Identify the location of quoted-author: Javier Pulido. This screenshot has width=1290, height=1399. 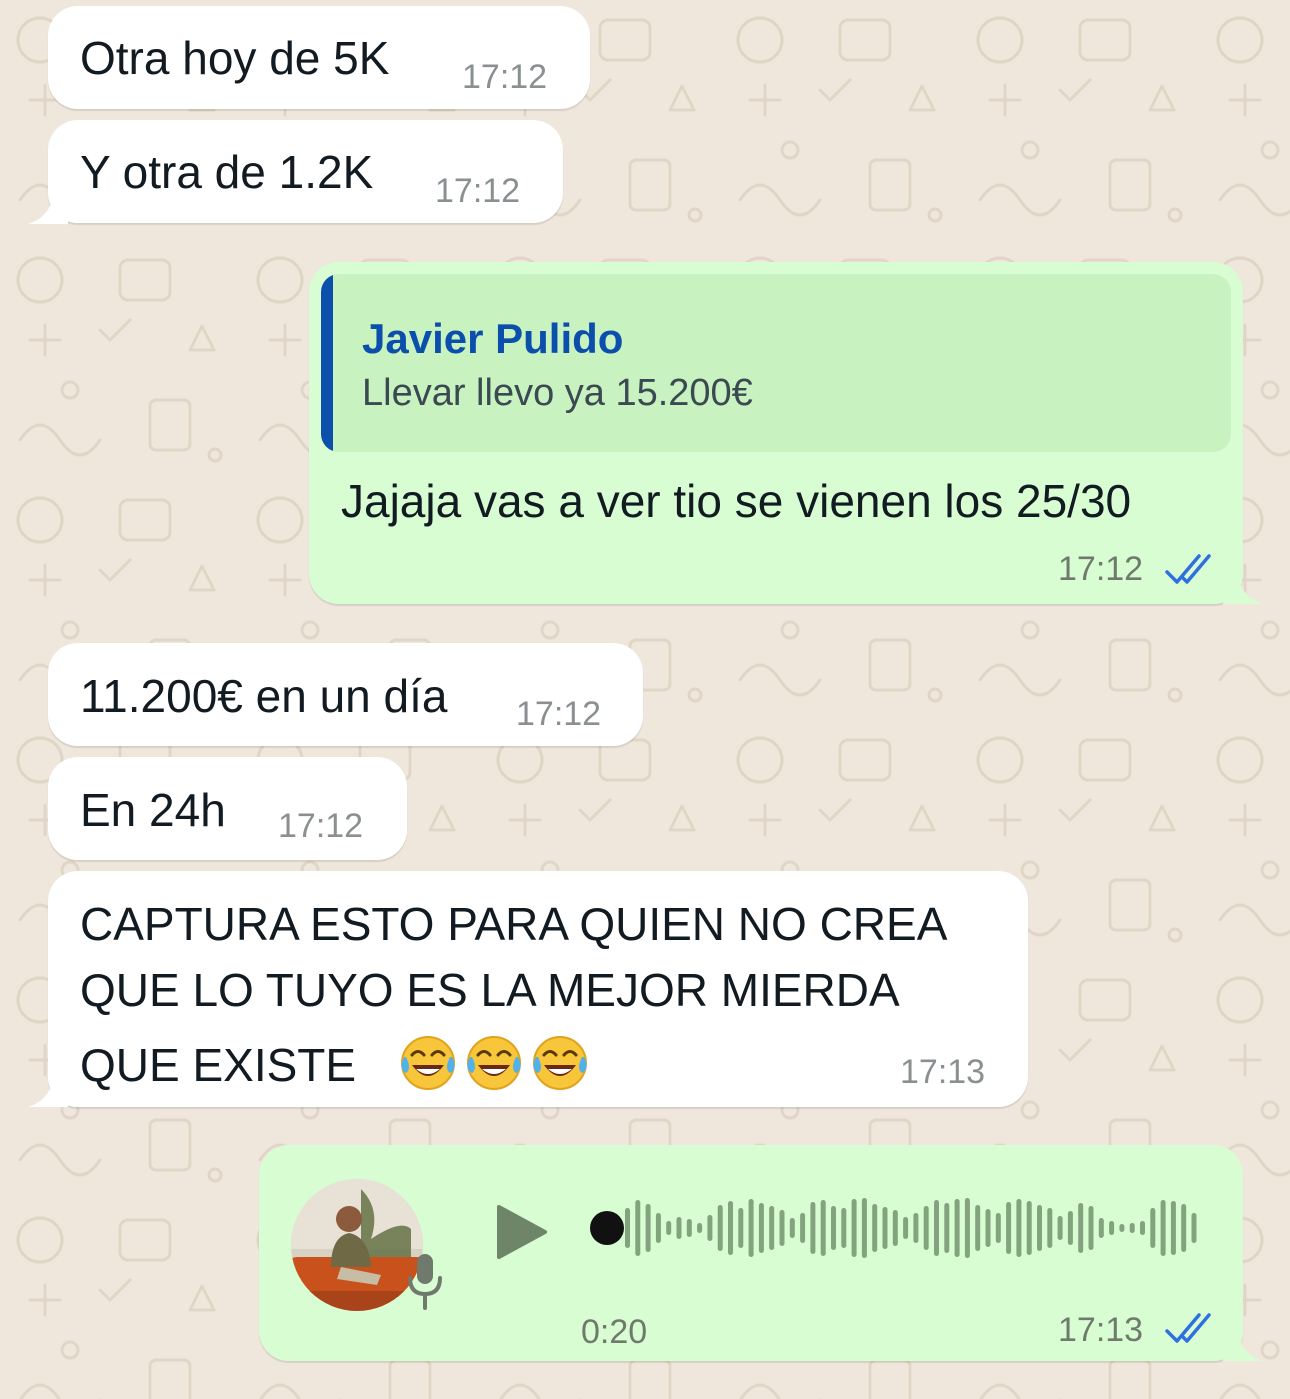
(493, 338).